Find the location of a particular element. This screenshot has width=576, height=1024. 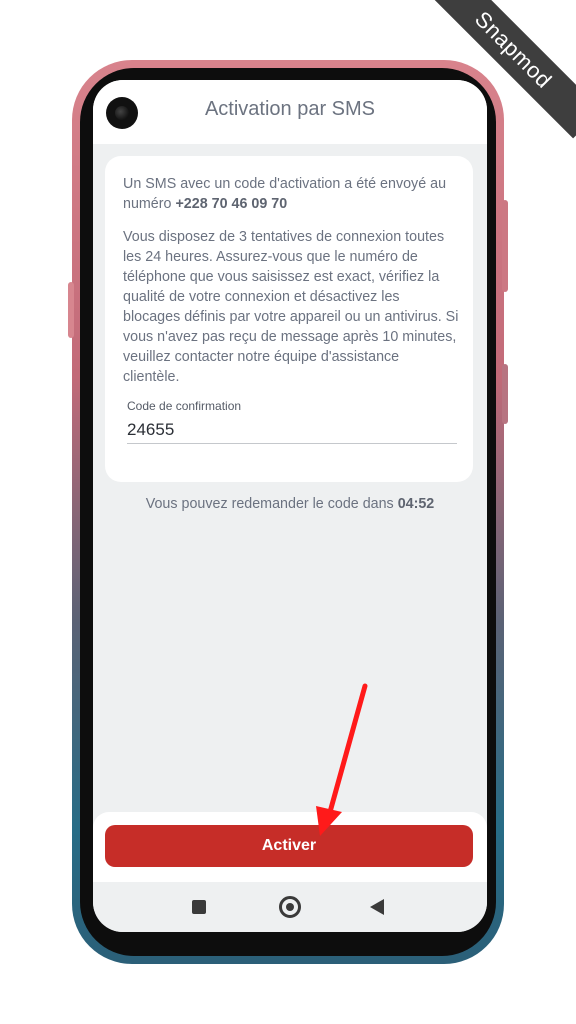

back-triangle-icon is located at coordinates (377, 907).